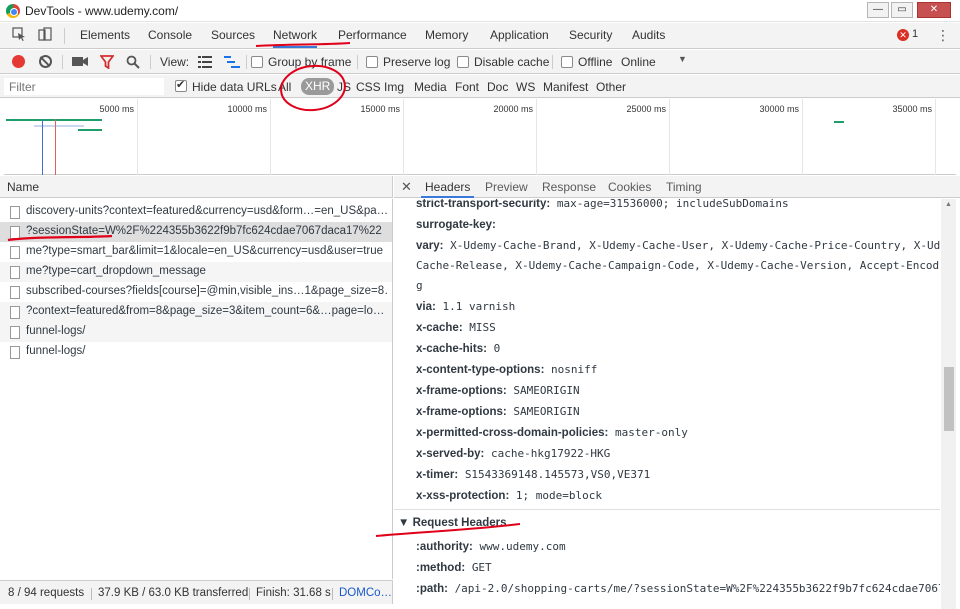 Image resolution: width=960 pixels, height=609 pixels. I want to click on tab-elements: Elements, so click(105, 35).